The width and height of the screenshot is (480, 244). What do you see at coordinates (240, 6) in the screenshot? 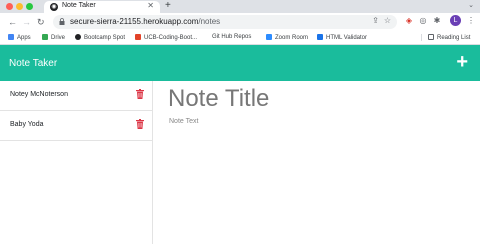
I see `tab-strip: ◉ Note Taker ✕ + ⌄` at bounding box center [240, 6].